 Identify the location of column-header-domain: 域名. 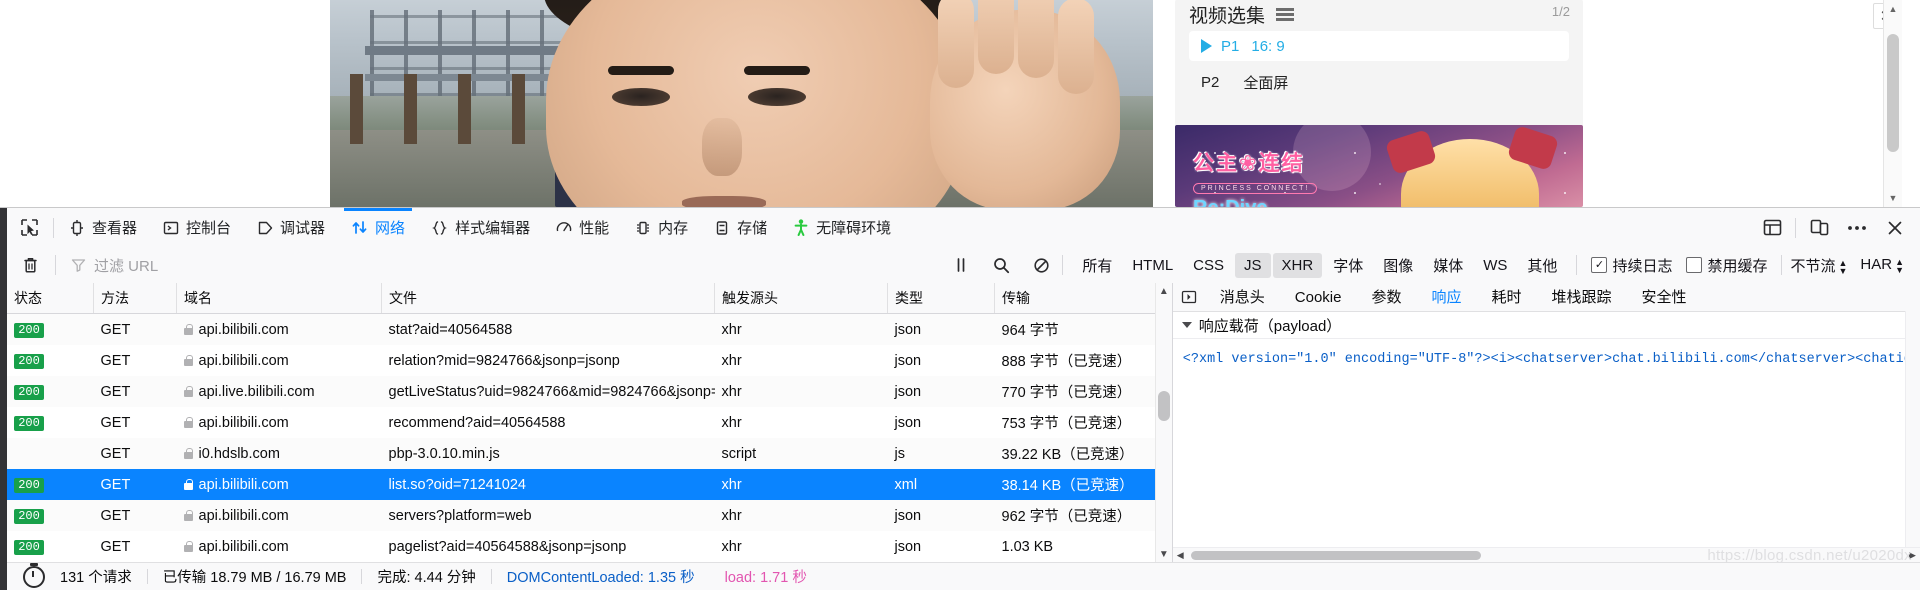
(279, 298).